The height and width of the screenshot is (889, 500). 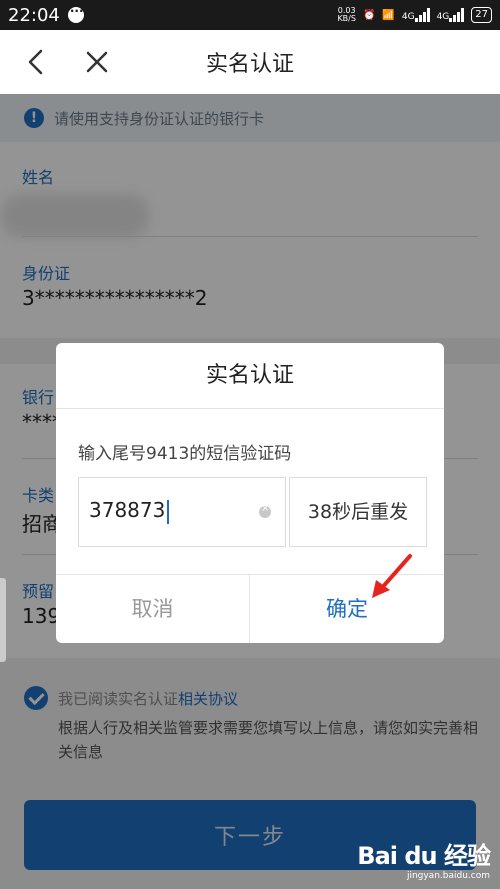 What do you see at coordinates (392, 576) in the screenshot?
I see `annotation-arrow-icon` at bounding box center [392, 576].